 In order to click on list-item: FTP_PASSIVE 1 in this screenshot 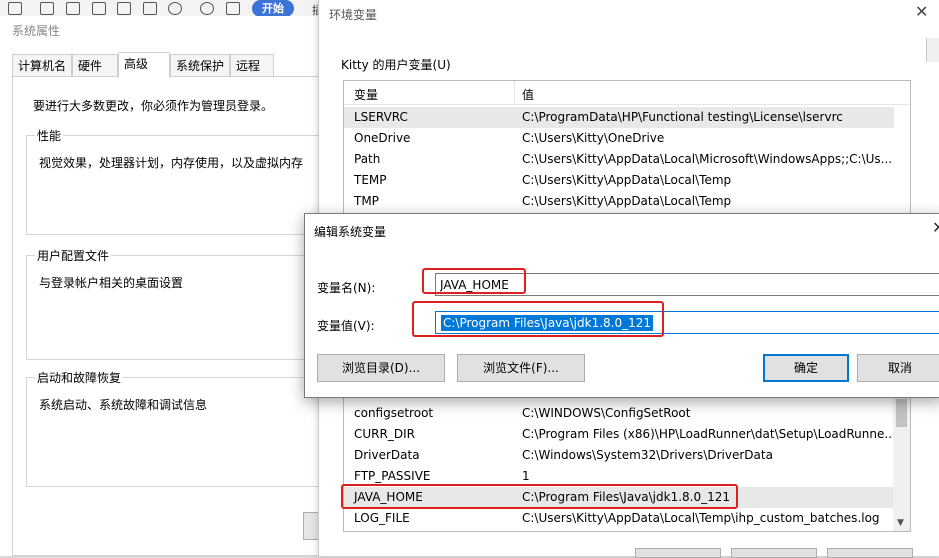, I will do `click(619, 476)`.